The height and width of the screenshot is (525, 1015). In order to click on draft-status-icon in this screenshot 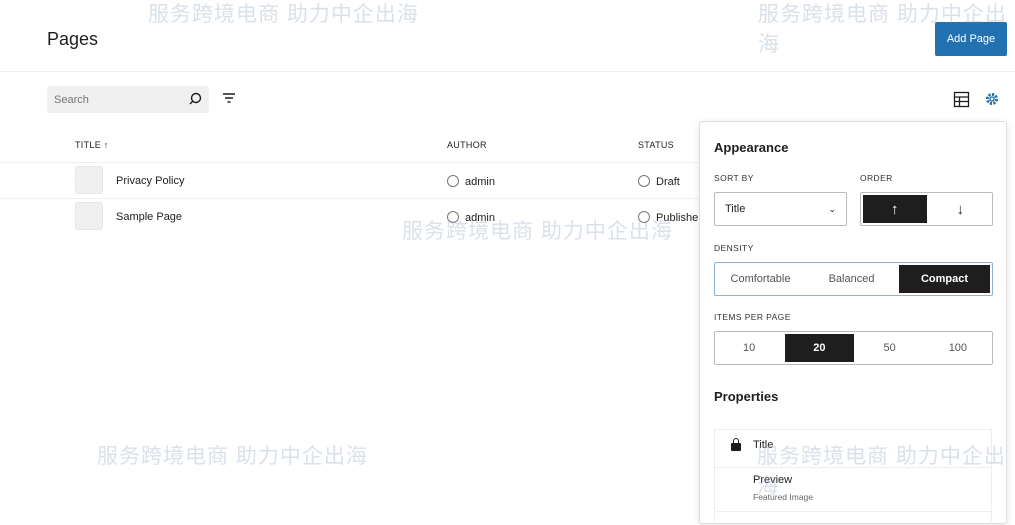, I will do `click(644, 181)`.